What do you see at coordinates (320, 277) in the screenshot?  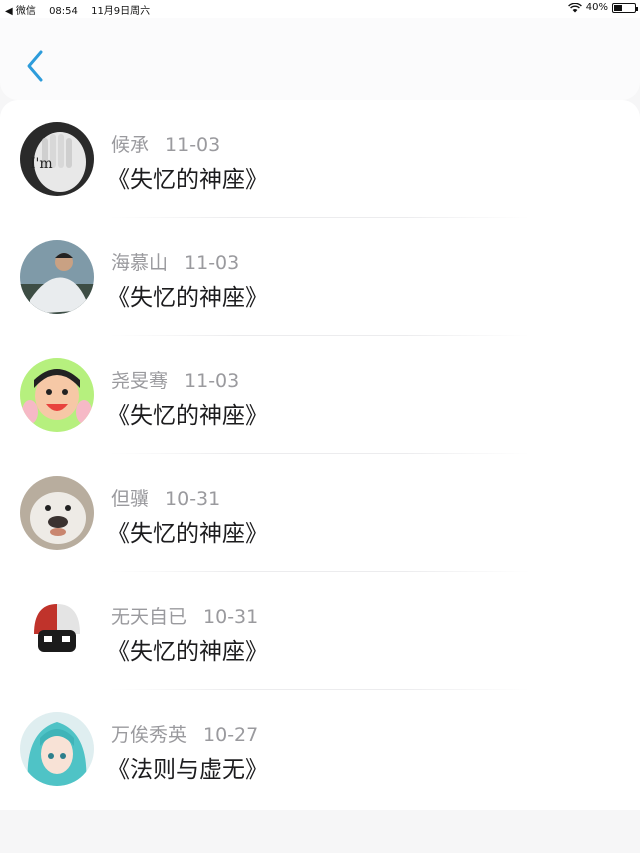 I see `list-item: 海慕山 11-03 《失忆的神座》` at bounding box center [320, 277].